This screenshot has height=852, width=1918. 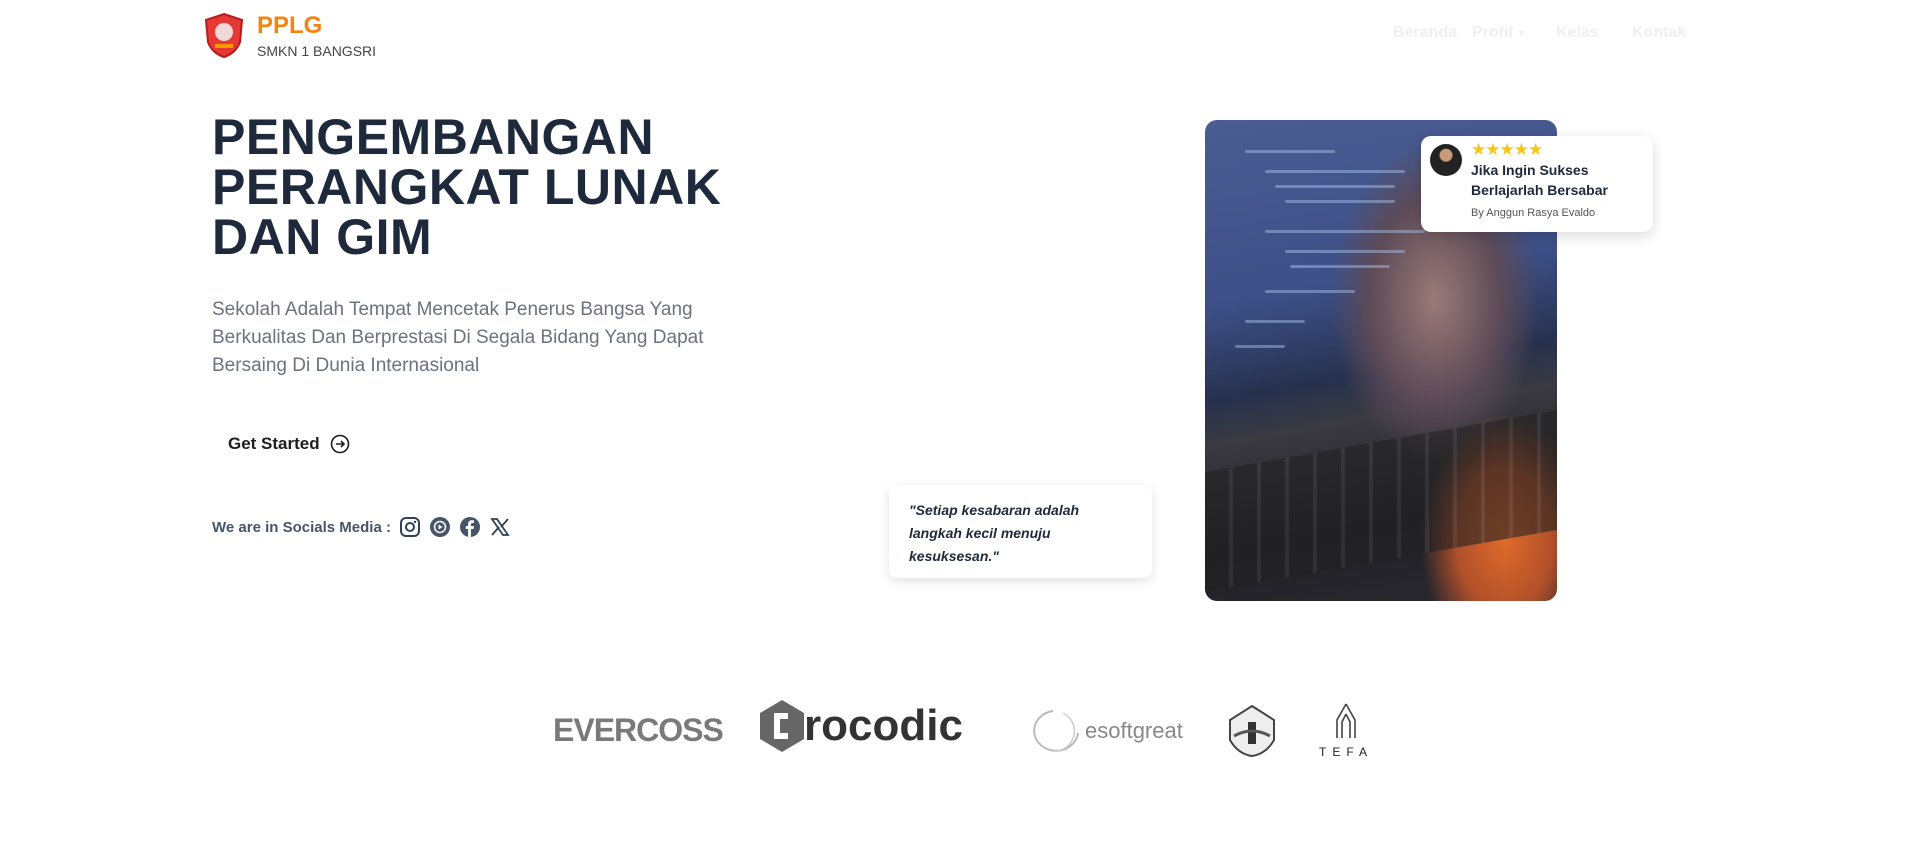 I want to click on socials-label: We are in Socials Media :, so click(x=301, y=527).